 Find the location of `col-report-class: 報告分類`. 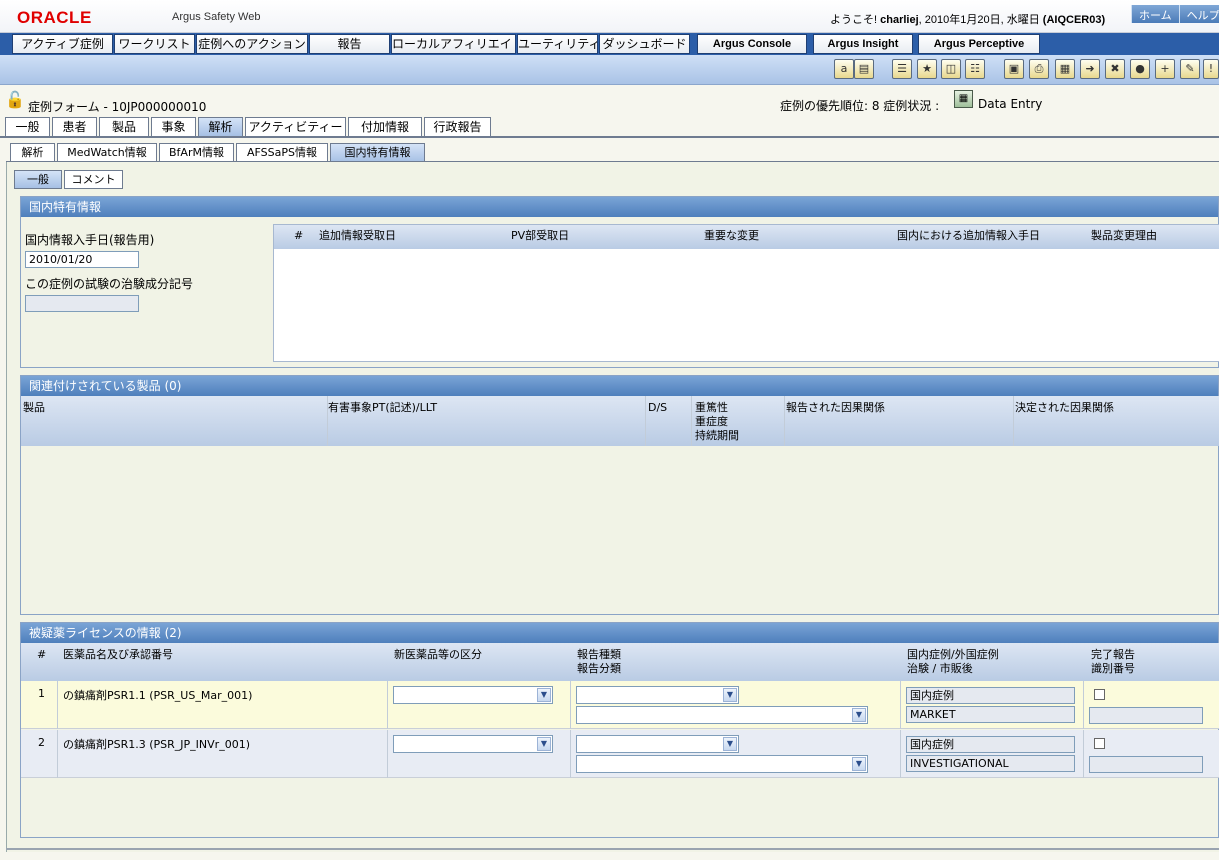

col-report-class: 報告分類 is located at coordinates (599, 668).